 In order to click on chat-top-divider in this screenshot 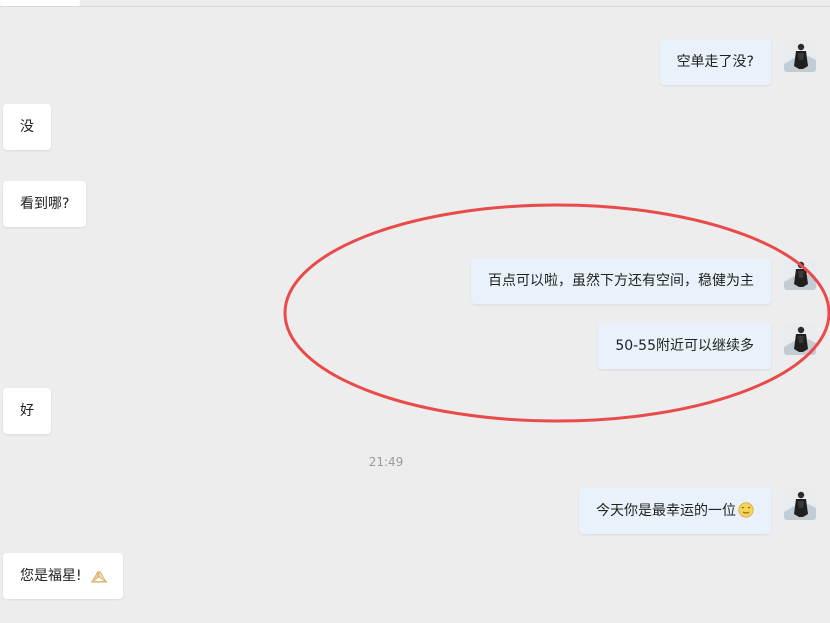, I will do `click(415, 6)`.